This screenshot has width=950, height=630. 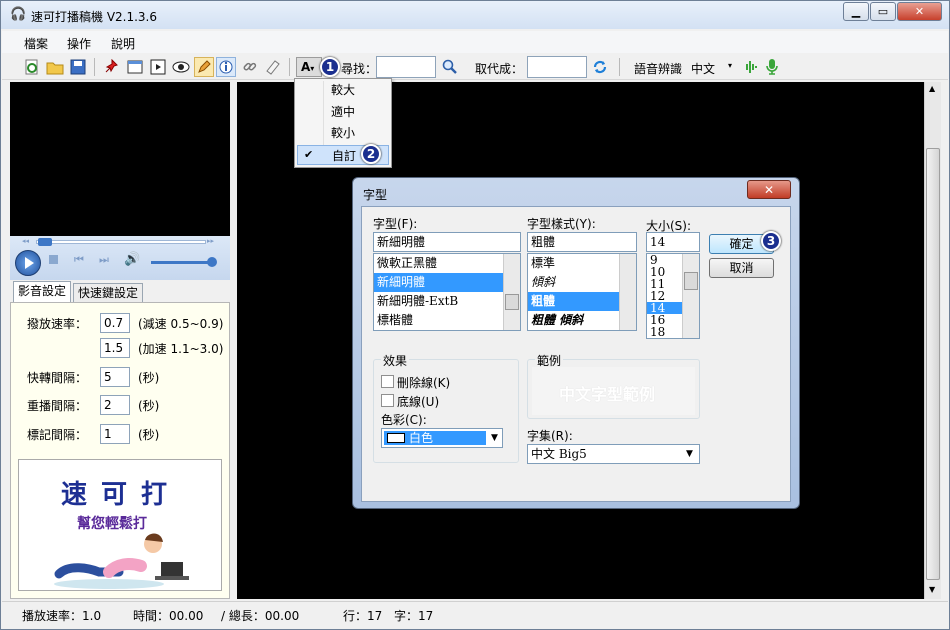 What do you see at coordinates (499, 69) in the screenshot?
I see `replace-label: 取代成：` at bounding box center [499, 69].